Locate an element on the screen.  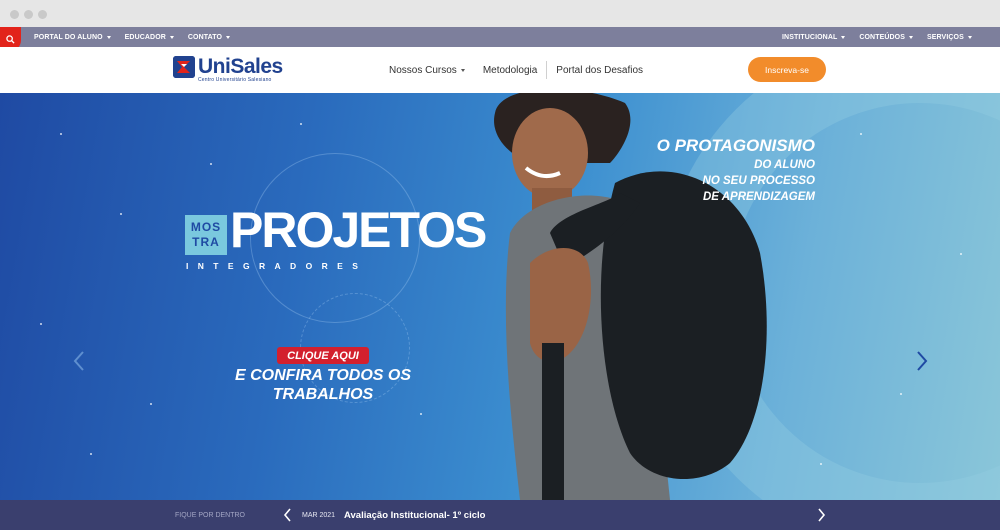
unisales-logo-icon is located at coordinates (184, 67).